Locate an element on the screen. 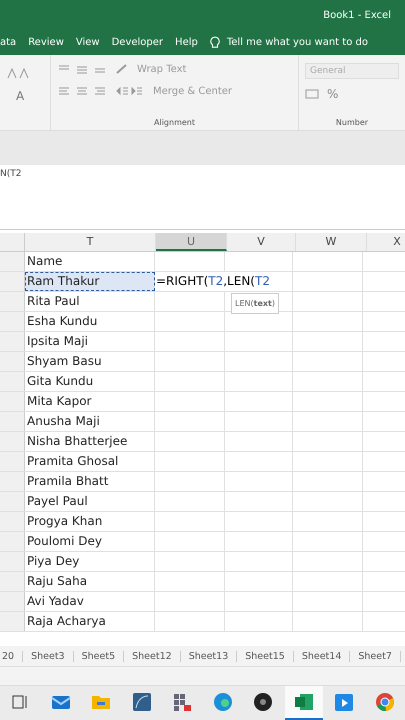 The width and height of the screenshot is (405, 720). spreadsheet-app-icon is located at coordinates (304, 702).